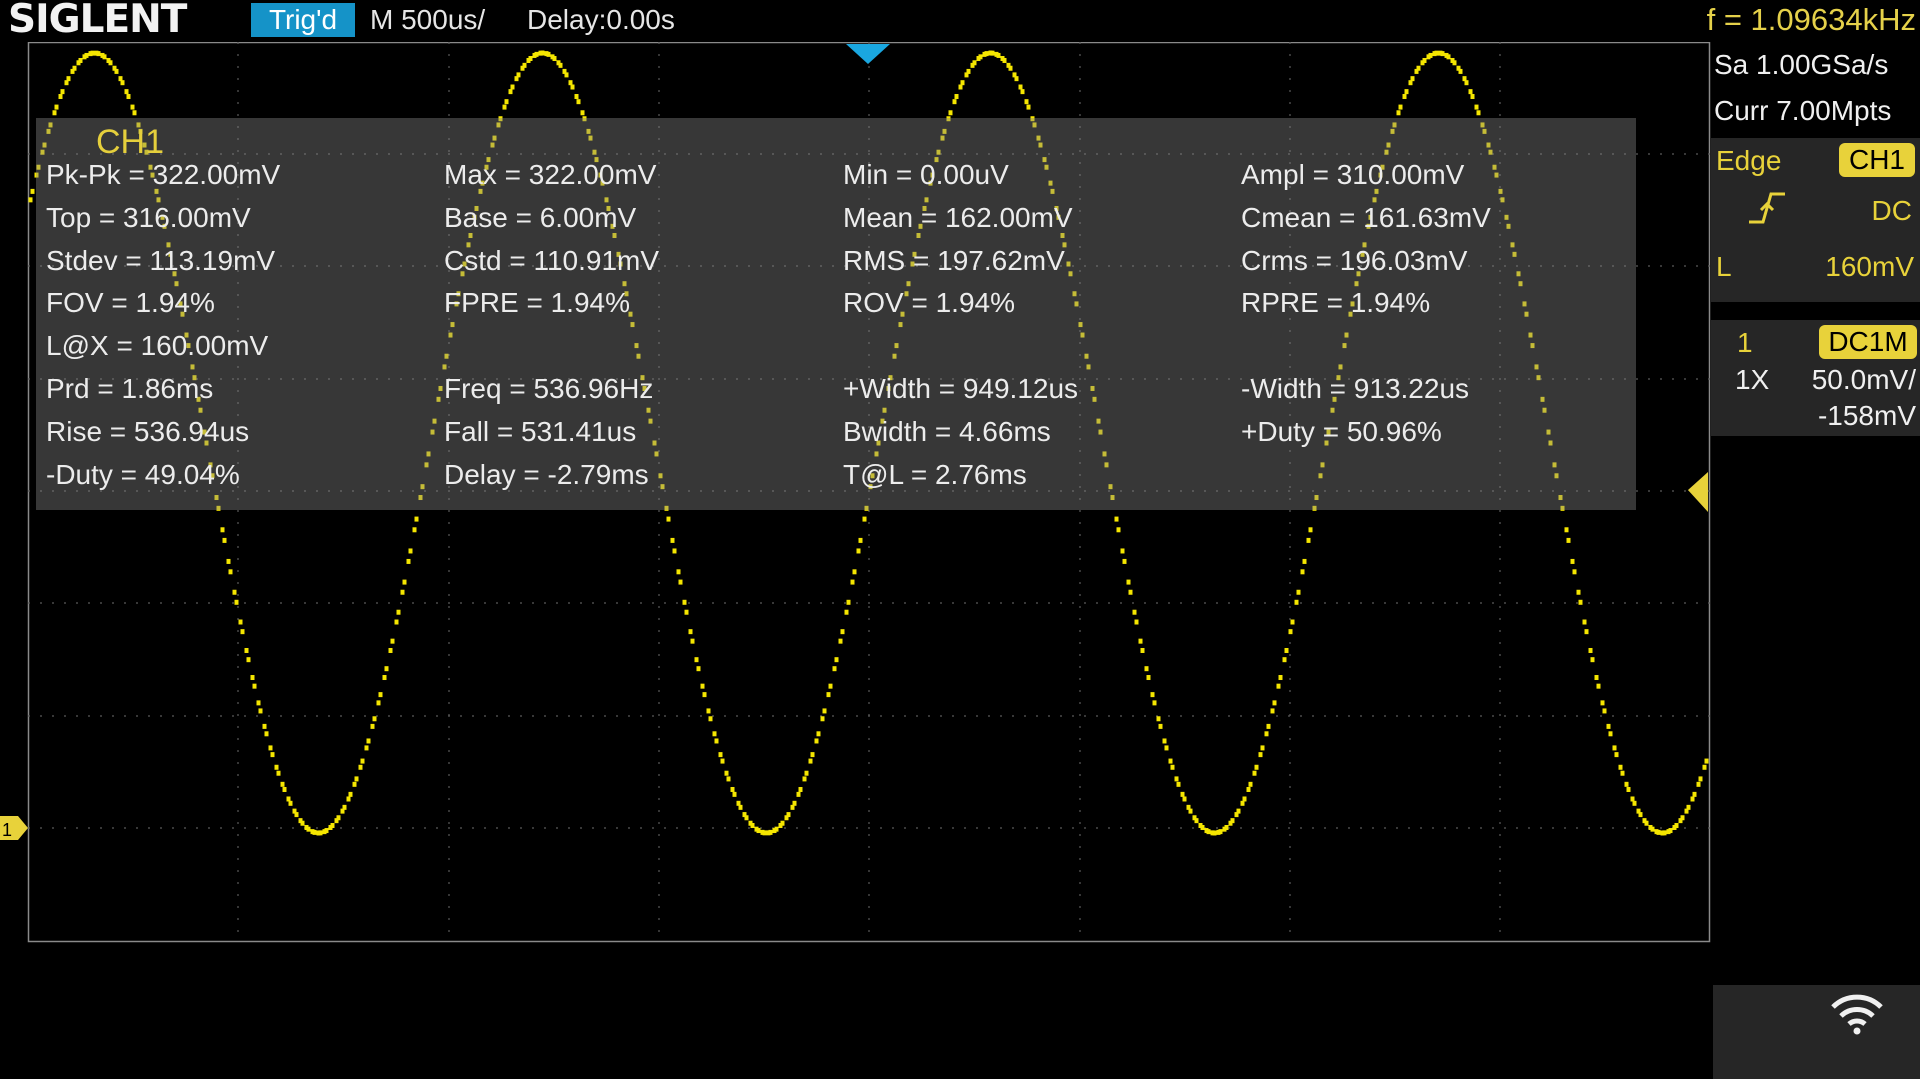 Image resolution: width=1920 pixels, height=1079 pixels. What do you see at coordinates (130, 303) in the screenshot?
I see `measurement-item: FOV = 1.94%` at bounding box center [130, 303].